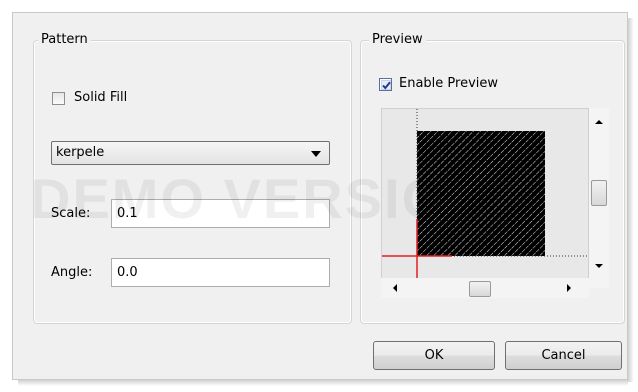 The height and width of the screenshot is (392, 638). I want to click on vertical-scroll-thumb, so click(599, 193).